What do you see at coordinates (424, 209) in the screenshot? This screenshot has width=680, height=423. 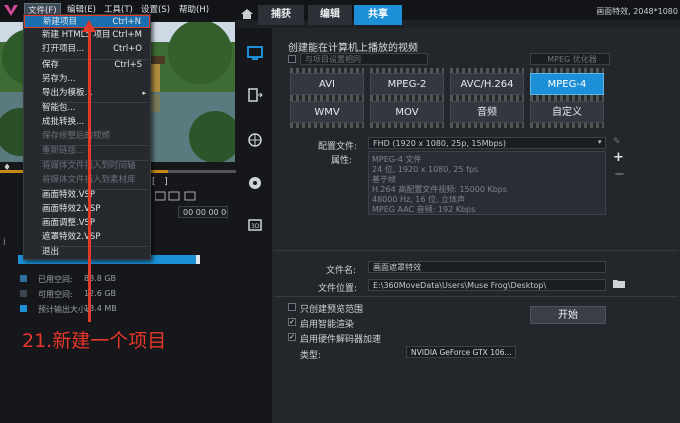 I see `property-line: MPEG AAC 音频: 192 Kbps` at bounding box center [424, 209].